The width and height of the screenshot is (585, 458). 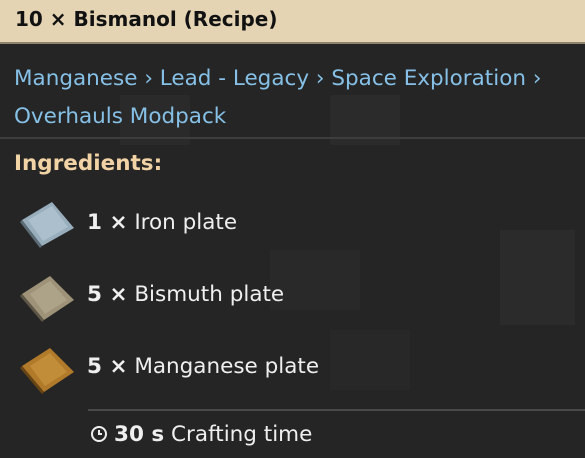 I want to click on breadcrumb-item-overhauls-modpack: Overhauls Modpack, so click(x=120, y=116).